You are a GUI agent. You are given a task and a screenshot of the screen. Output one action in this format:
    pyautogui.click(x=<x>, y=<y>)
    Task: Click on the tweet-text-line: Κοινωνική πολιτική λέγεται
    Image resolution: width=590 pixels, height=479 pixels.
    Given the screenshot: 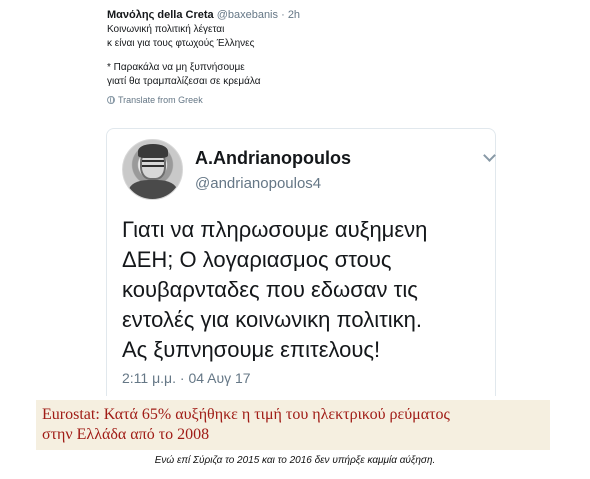 What is the action you would take?
    pyautogui.click(x=166, y=29)
    